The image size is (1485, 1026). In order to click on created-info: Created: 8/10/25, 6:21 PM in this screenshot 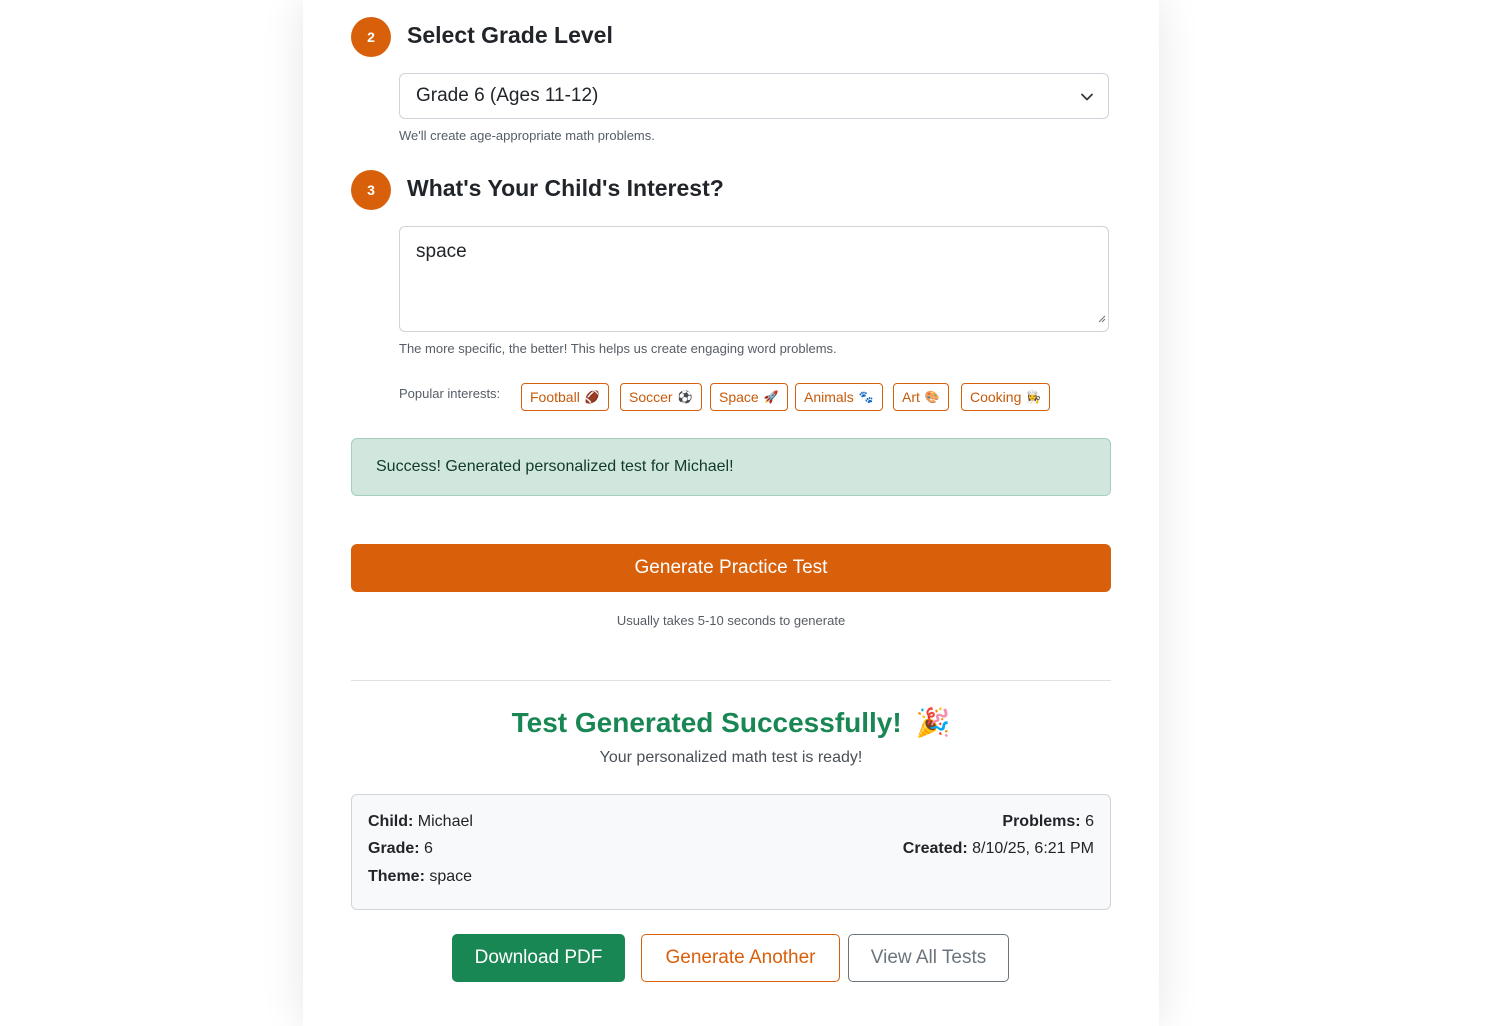, I will do `click(998, 849)`.